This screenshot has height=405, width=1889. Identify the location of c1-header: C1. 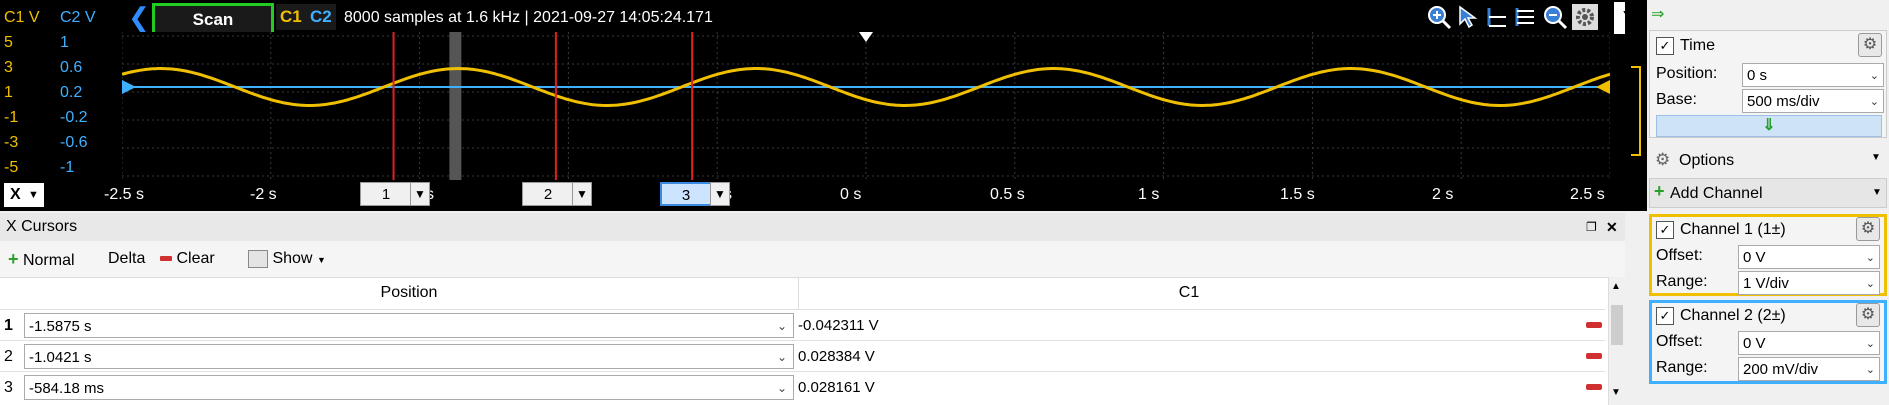
(1188, 293).